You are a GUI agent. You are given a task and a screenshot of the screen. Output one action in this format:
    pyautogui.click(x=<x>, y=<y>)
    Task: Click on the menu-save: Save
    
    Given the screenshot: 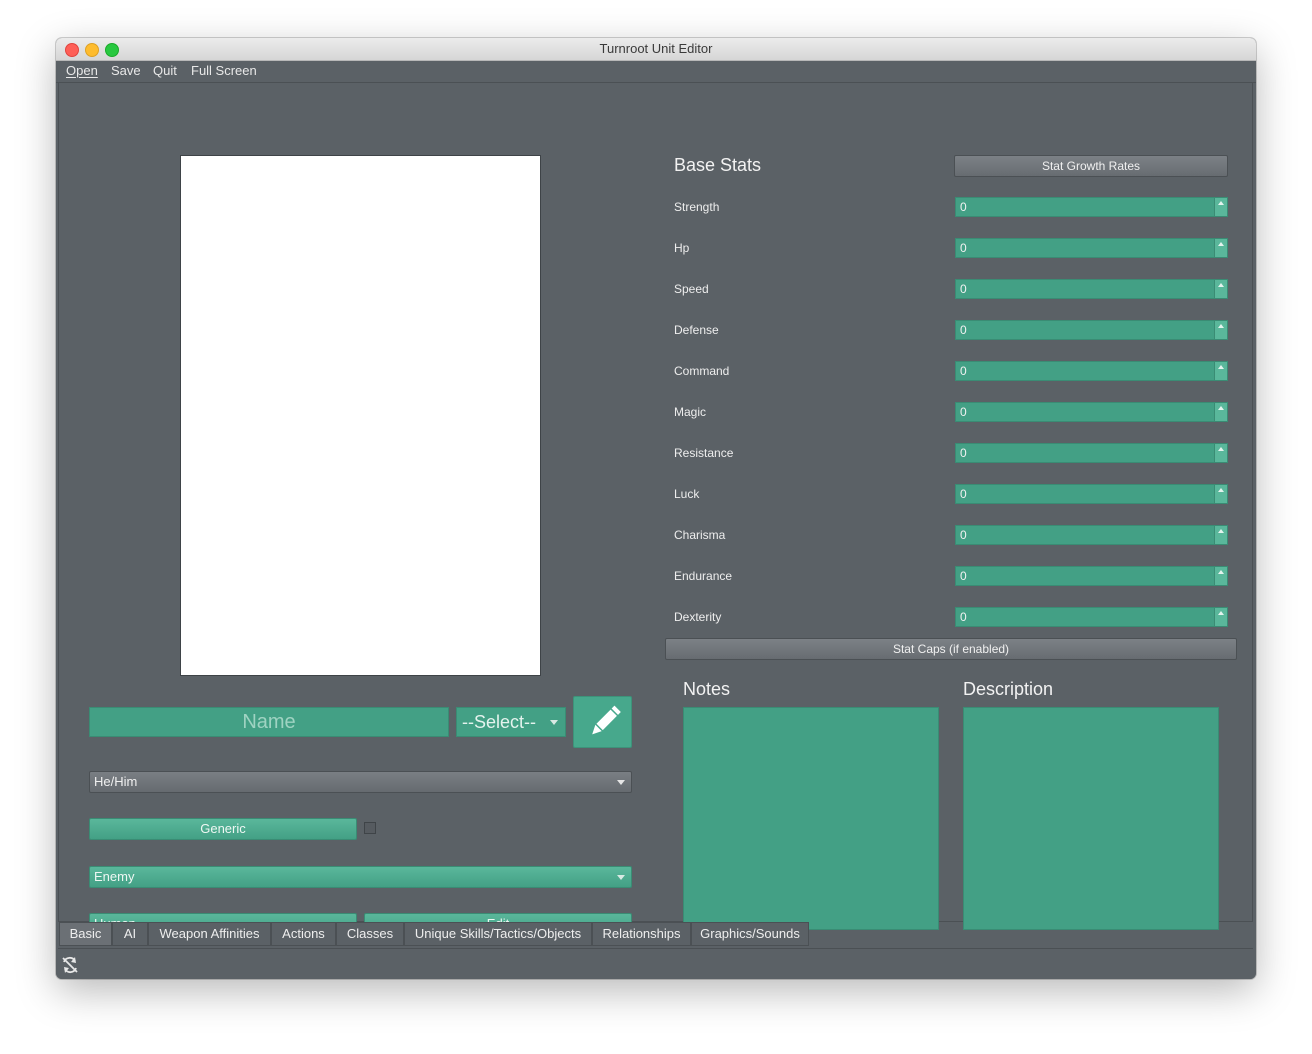 What is the action you would take?
    pyautogui.click(x=126, y=70)
    